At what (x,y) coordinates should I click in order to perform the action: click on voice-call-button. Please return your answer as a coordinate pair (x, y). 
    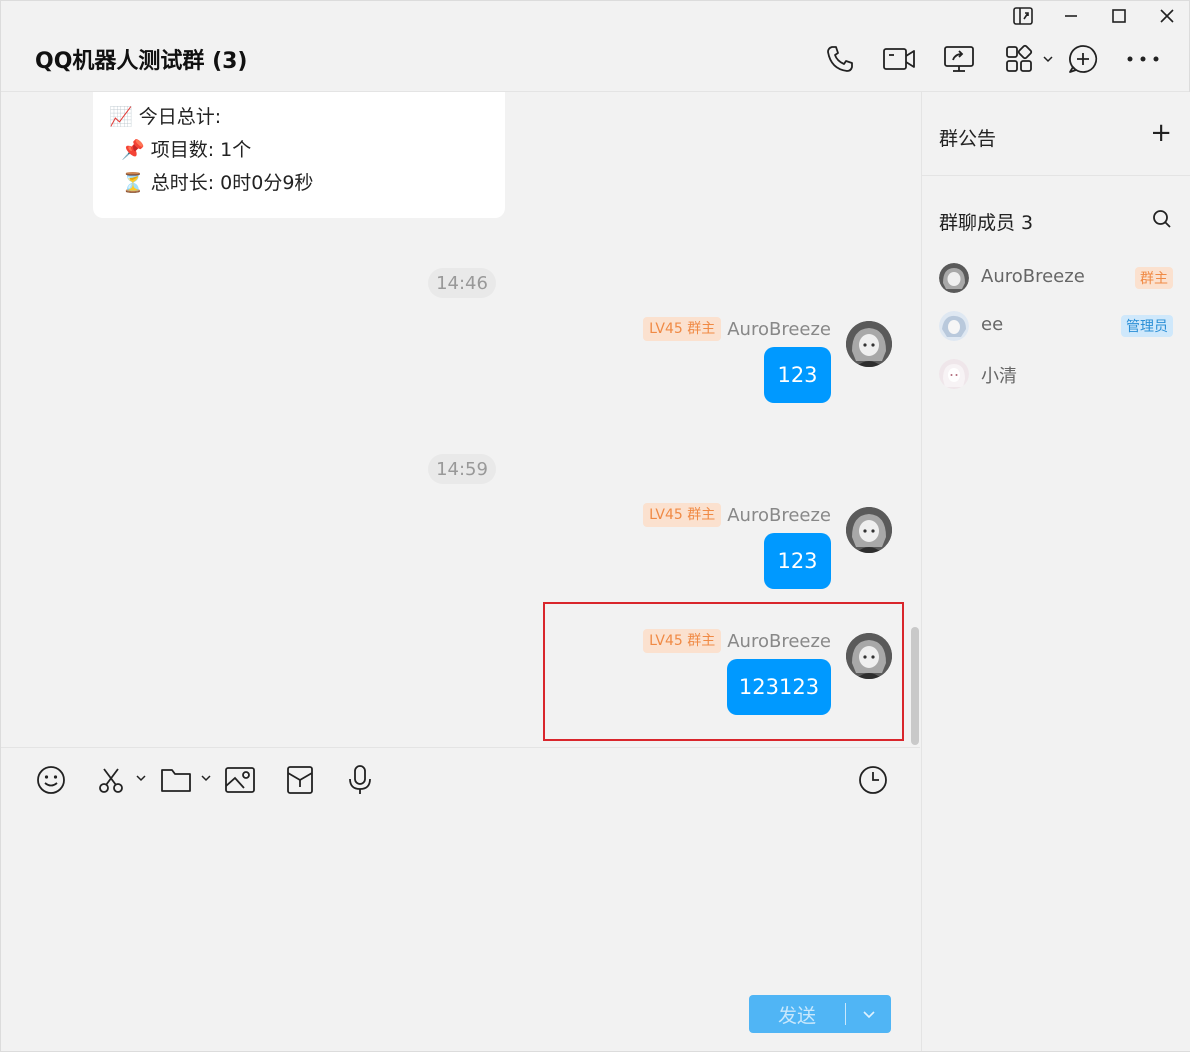
    Looking at the image, I should click on (840, 59).